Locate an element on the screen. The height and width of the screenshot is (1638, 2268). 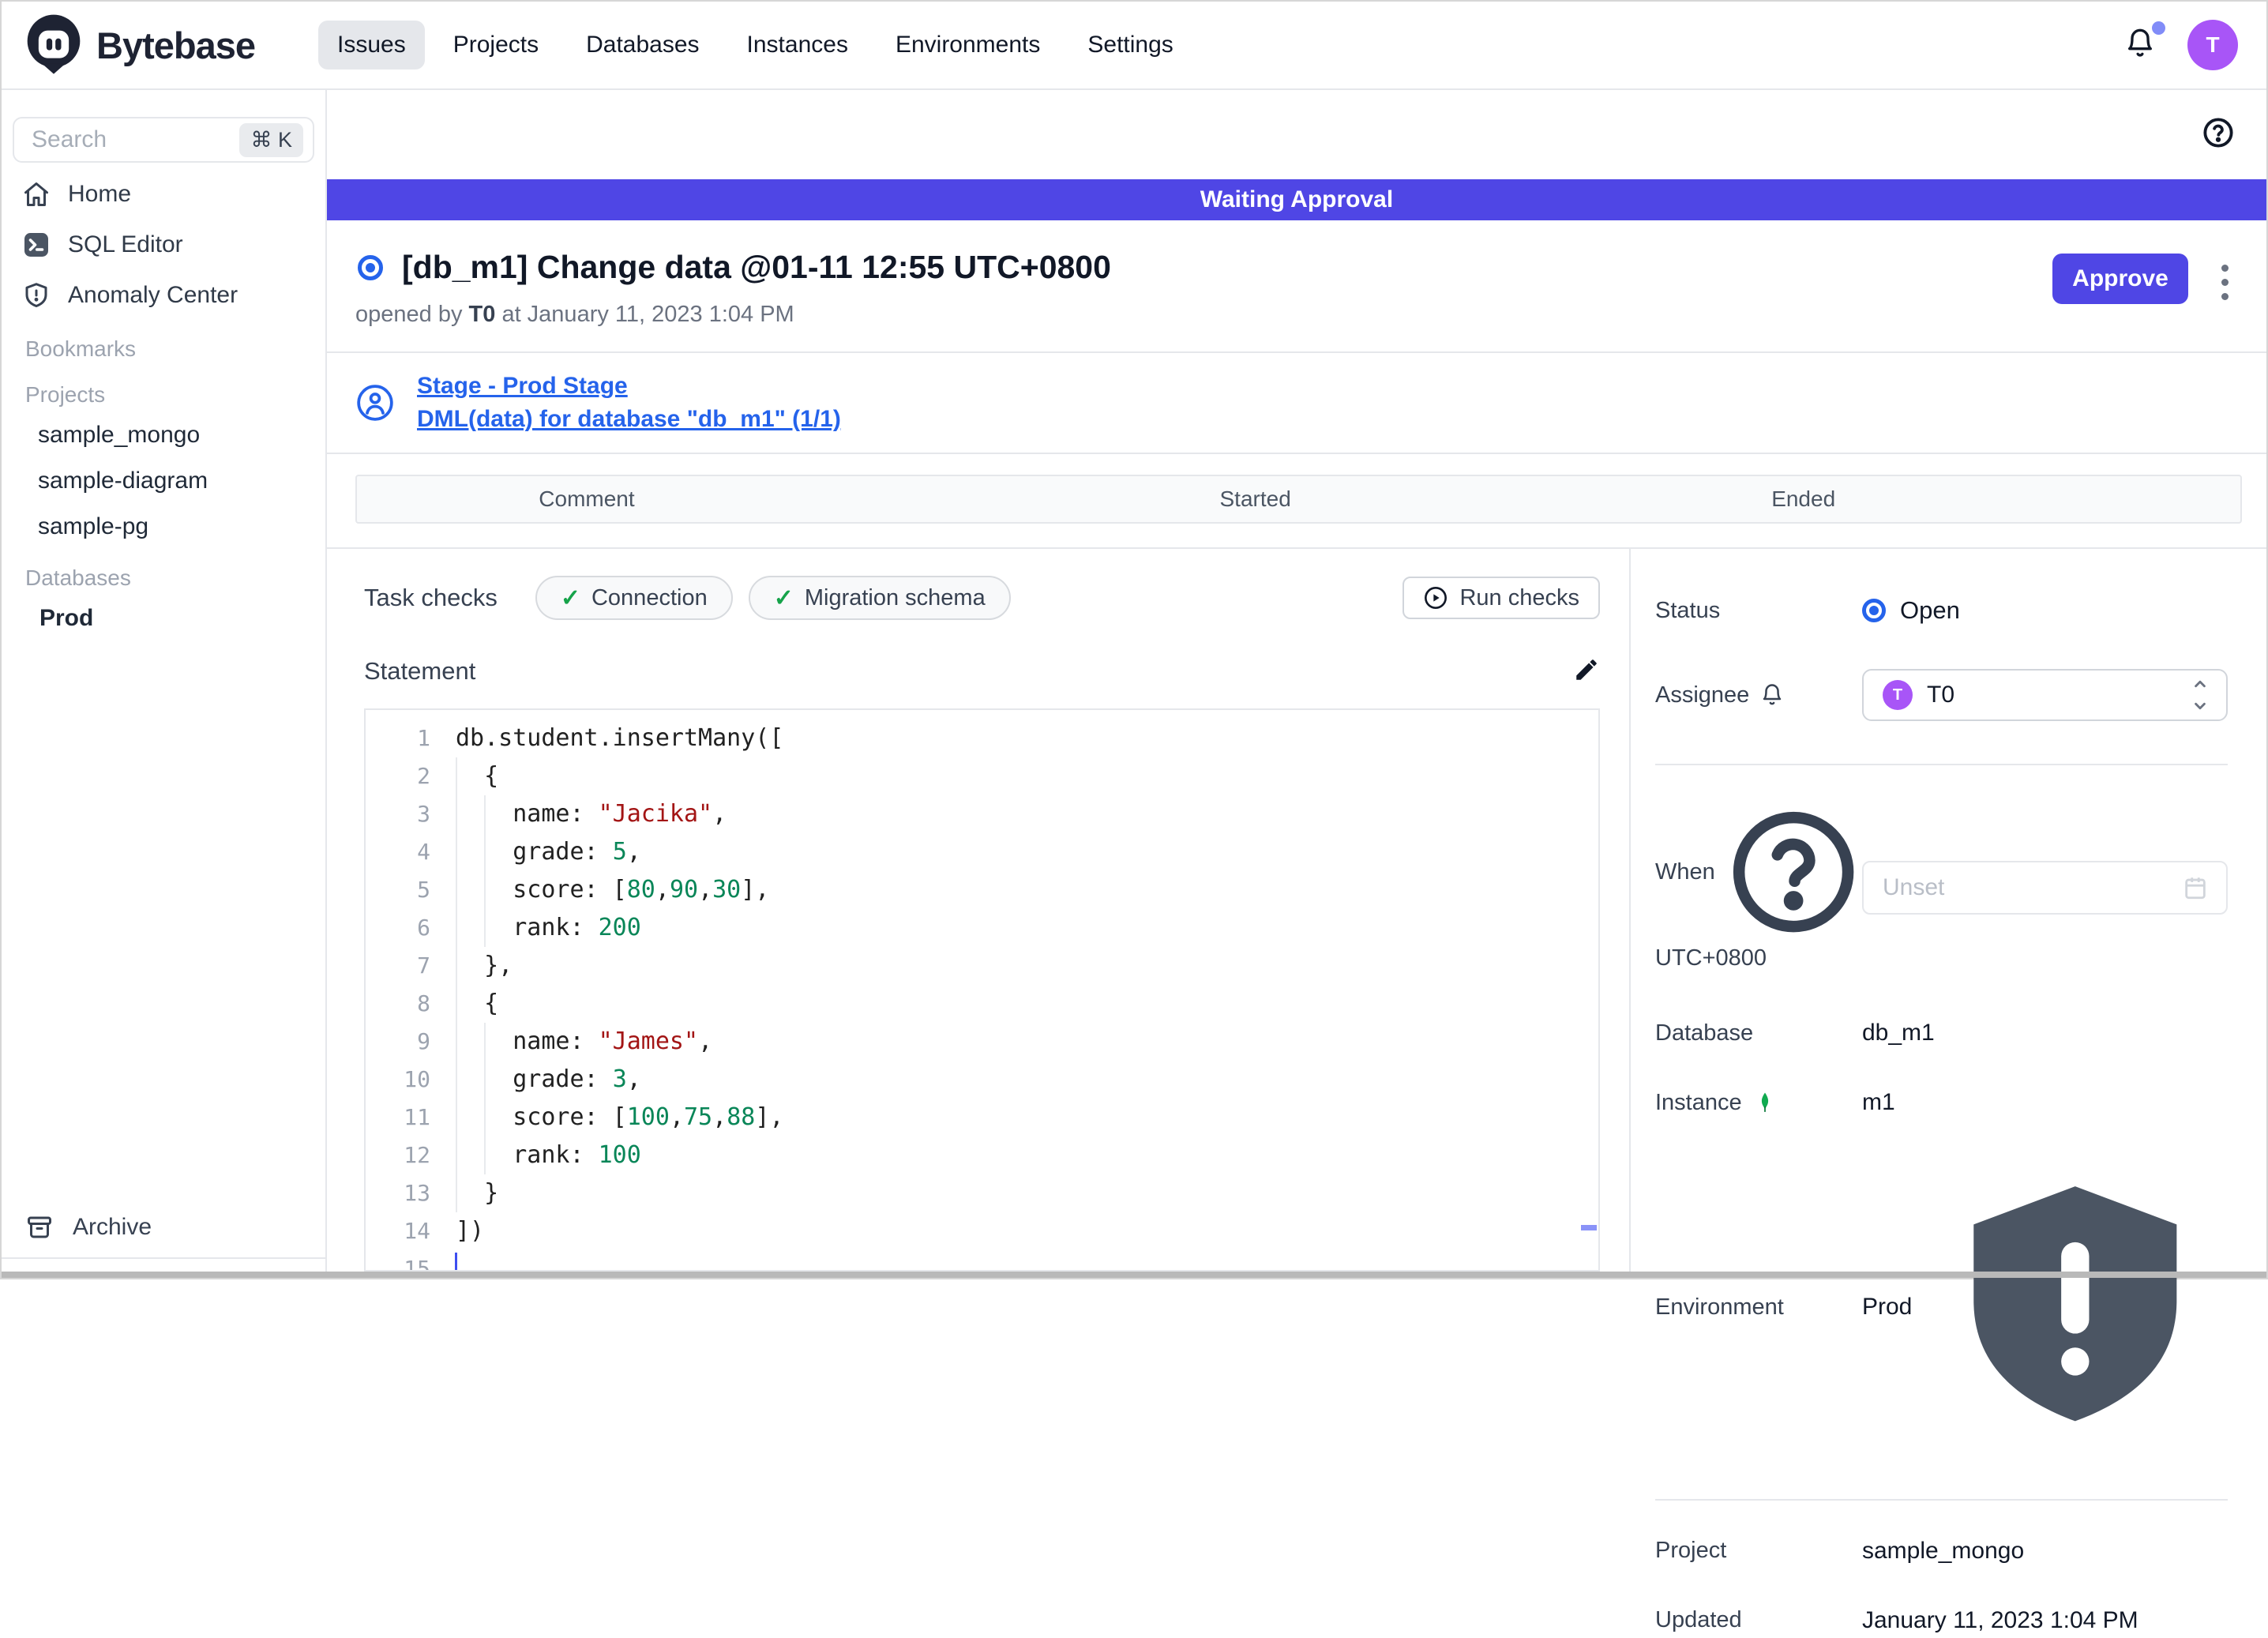
sidebar-database-prod: Prod is located at coordinates (163, 618).